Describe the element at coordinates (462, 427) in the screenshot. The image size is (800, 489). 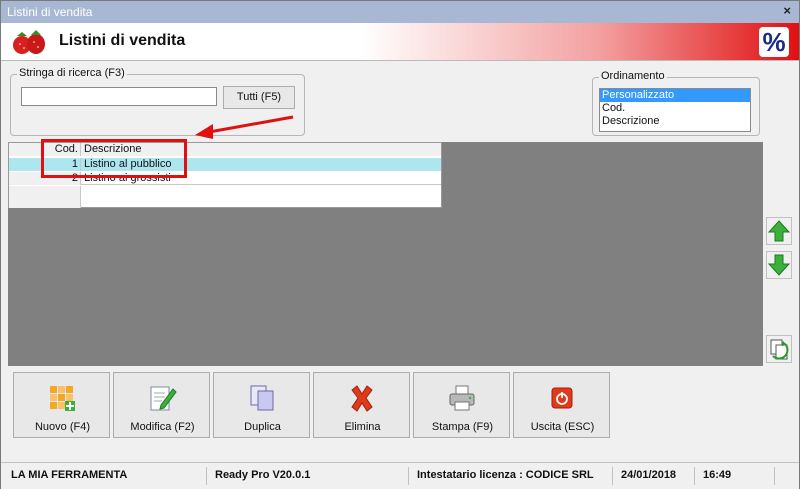
I see `stampa-label: Stampa (F9)` at that location.